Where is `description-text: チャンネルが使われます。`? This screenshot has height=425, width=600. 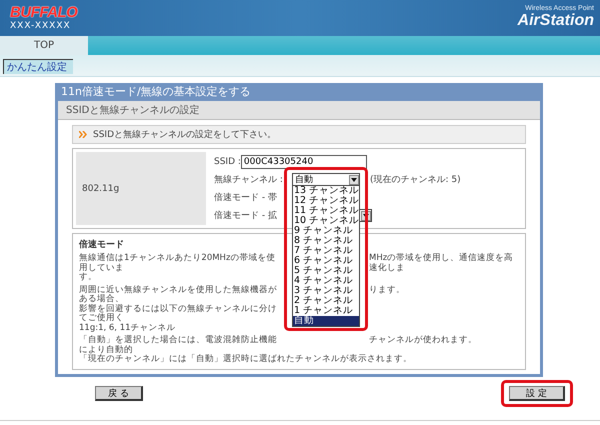 description-text: チャンネルが使われます。 is located at coordinates (423, 341).